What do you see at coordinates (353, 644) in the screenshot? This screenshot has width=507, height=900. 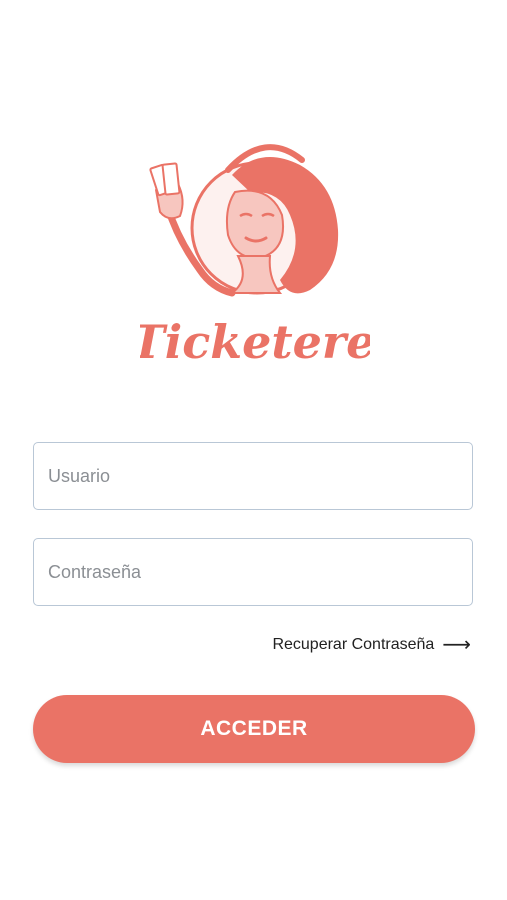 I see `recover-password-label: Recuperar Contraseña` at bounding box center [353, 644].